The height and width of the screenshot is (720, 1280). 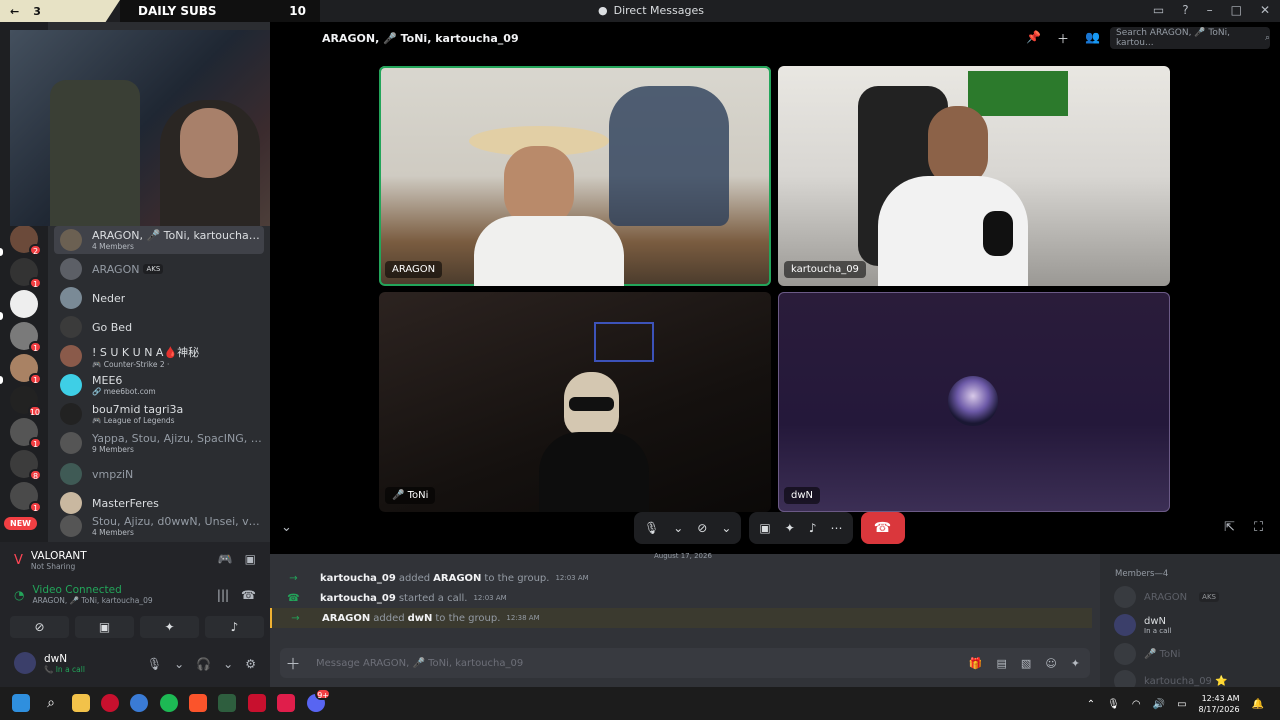 I want to click on excel-icon, so click(x=227, y=703).